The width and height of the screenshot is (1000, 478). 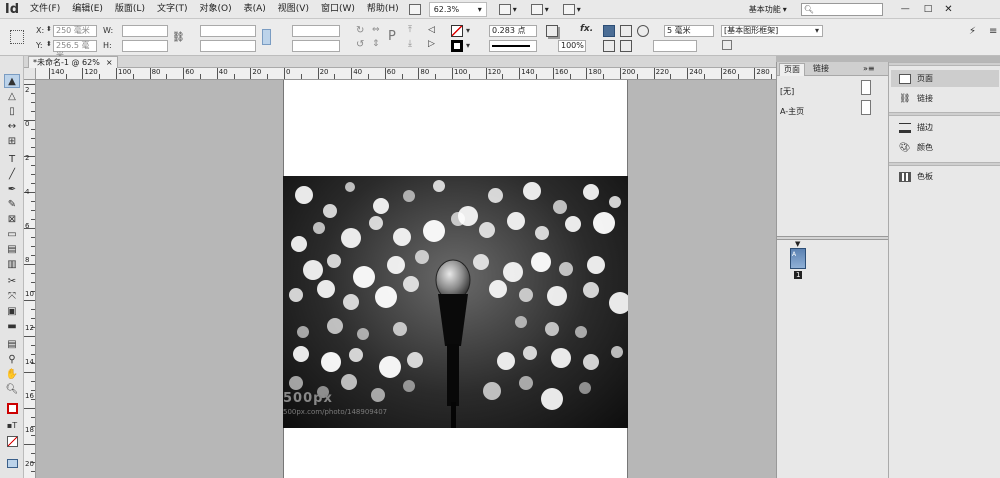 I want to click on select-next-icon: ▷, so click(x=431, y=44).